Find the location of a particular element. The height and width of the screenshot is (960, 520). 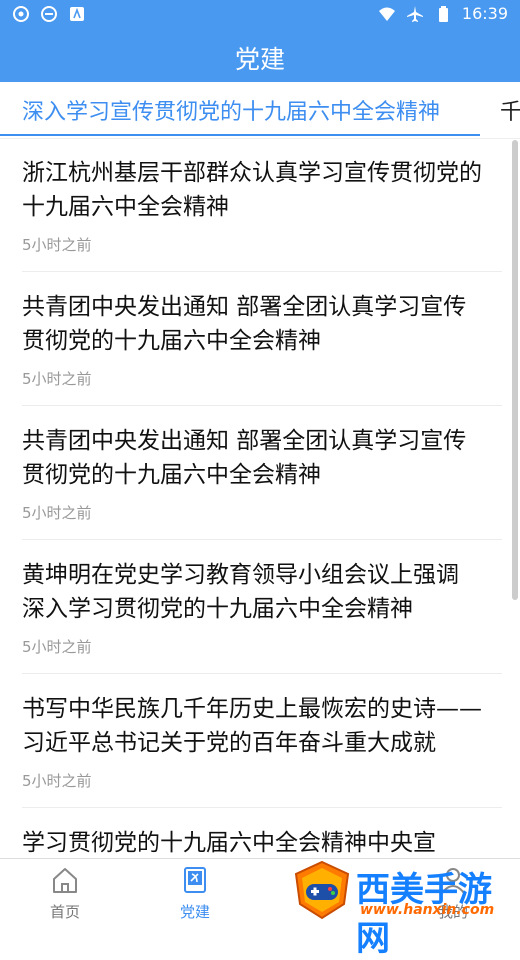

tab-next: 千 is located at coordinates (510, 110).